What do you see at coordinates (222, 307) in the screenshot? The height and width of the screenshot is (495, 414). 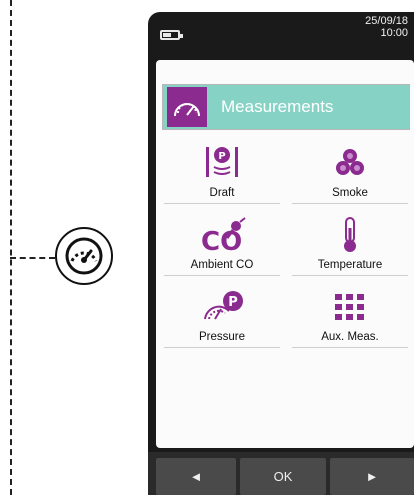 I see `pressure-icon: P` at bounding box center [222, 307].